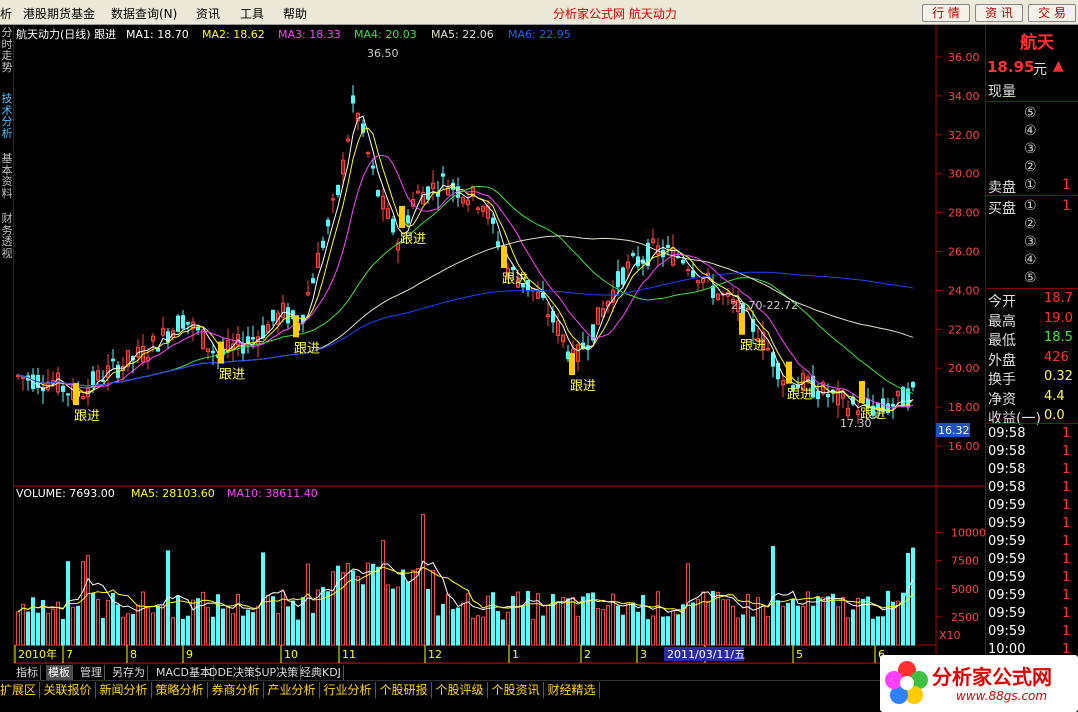 The width and height of the screenshot is (1078, 712). Describe the element at coordinates (70, 690) in the screenshot. I see `function-tab: 关联报价` at that location.